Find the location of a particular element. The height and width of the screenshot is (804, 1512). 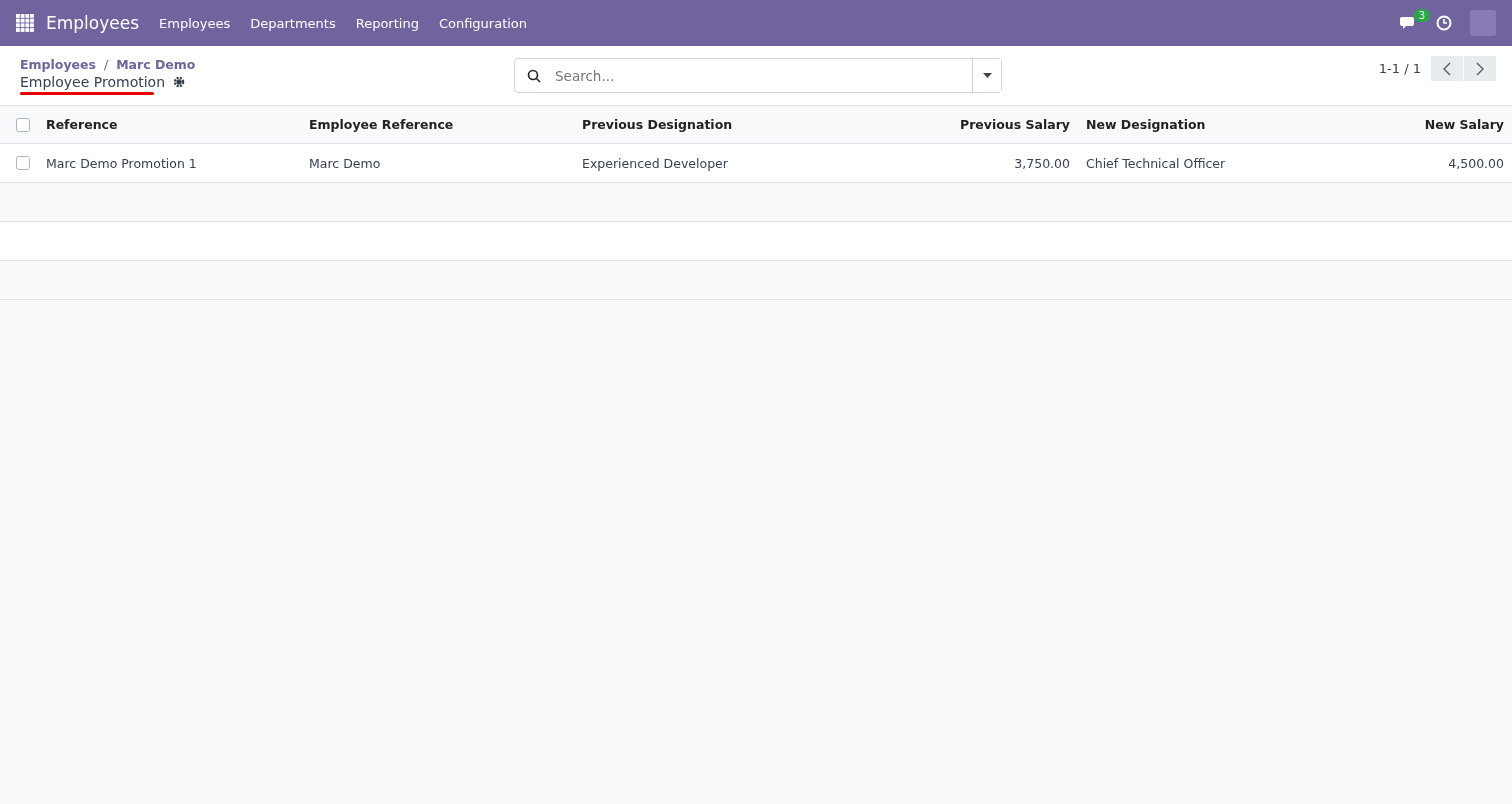

menu-item: Employees is located at coordinates (195, 23).